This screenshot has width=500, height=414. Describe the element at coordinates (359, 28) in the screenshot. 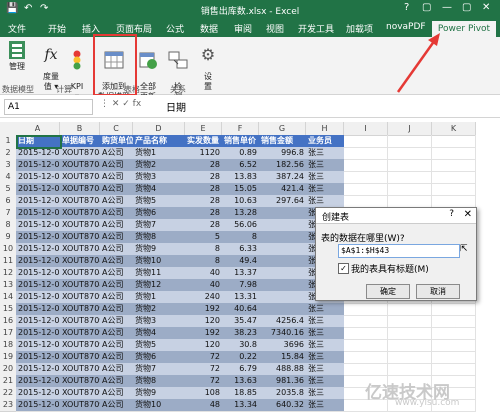

I see `tab-addins: 加载项` at that location.